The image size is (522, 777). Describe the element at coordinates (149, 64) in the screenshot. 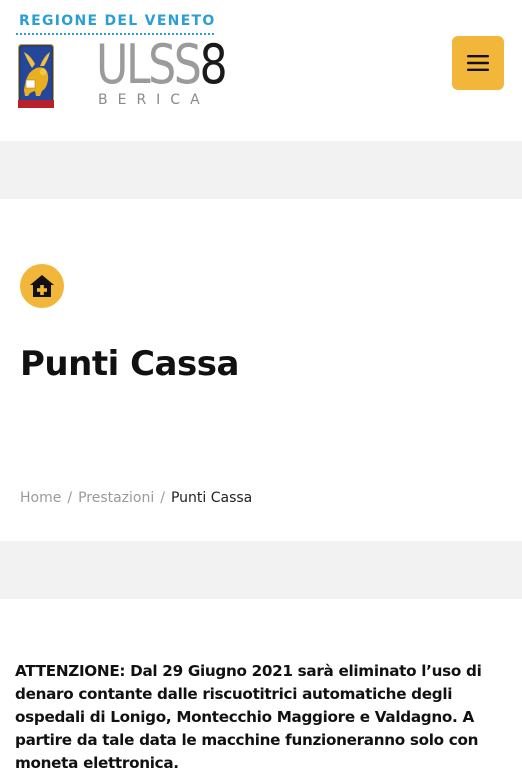

I see `brand-ulss: ULSS` at that location.